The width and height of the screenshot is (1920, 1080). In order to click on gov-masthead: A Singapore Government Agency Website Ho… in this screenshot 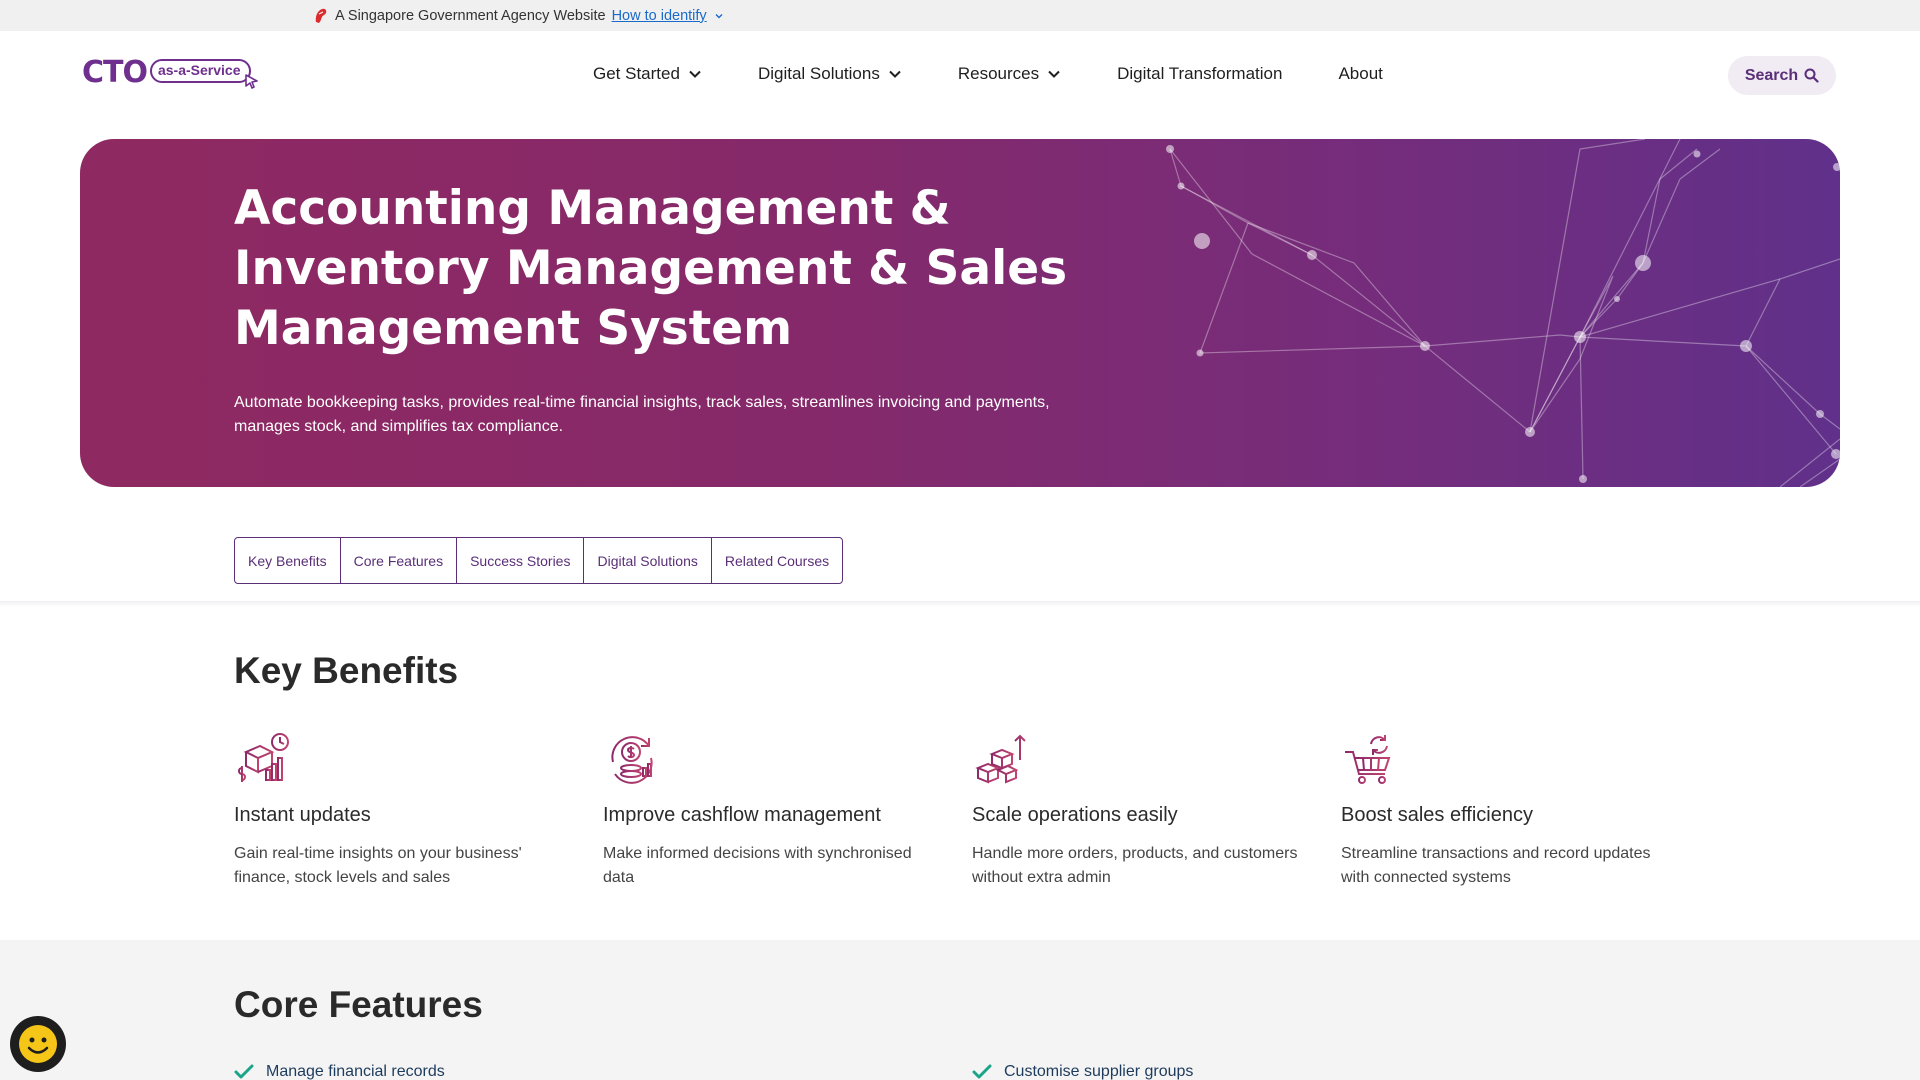, I will do `click(960, 15)`.